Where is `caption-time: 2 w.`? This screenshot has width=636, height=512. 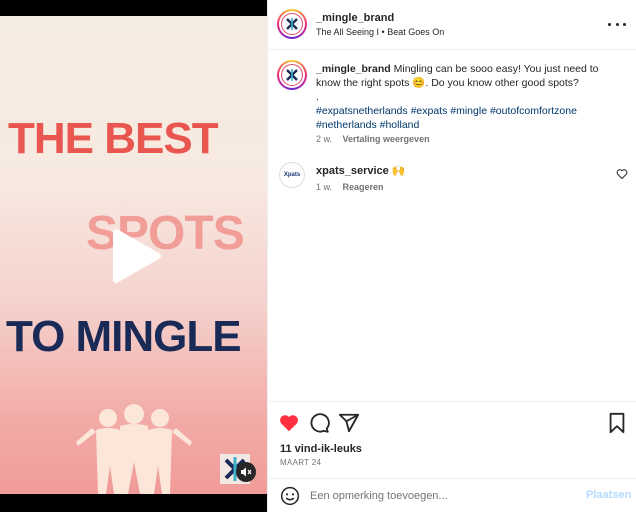
caption-time: 2 w. is located at coordinates (324, 139).